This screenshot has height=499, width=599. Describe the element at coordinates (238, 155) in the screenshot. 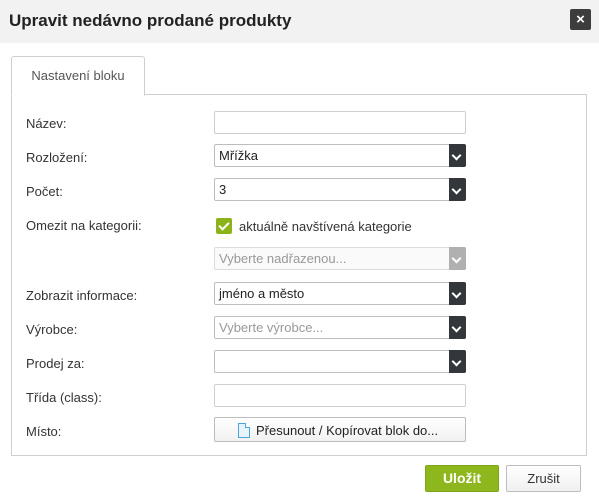

I see `layout-select-value: Mřížka` at that location.